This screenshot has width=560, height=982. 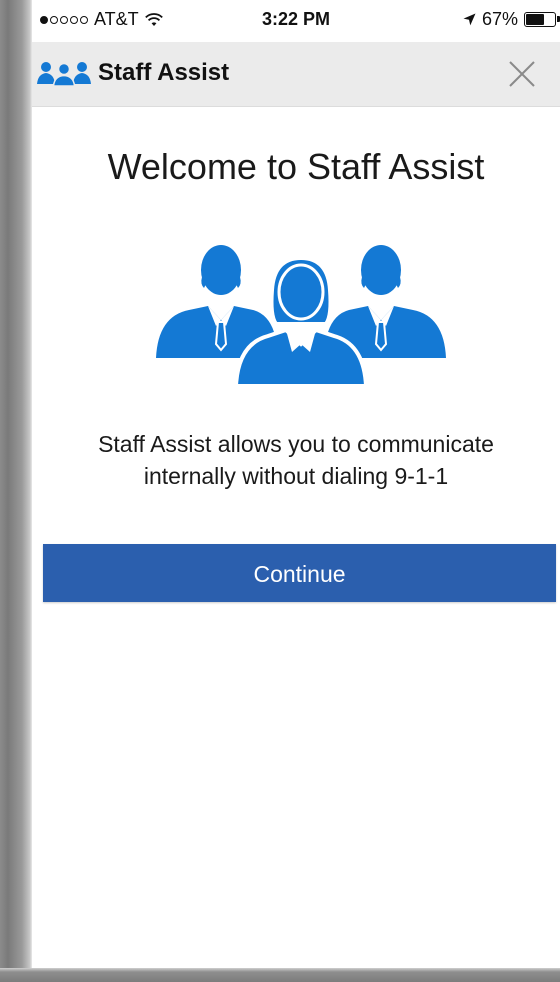 What do you see at coordinates (296, 476) in the screenshot?
I see `description-line-2: internally without dialing 9-1-1` at bounding box center [296, 476].